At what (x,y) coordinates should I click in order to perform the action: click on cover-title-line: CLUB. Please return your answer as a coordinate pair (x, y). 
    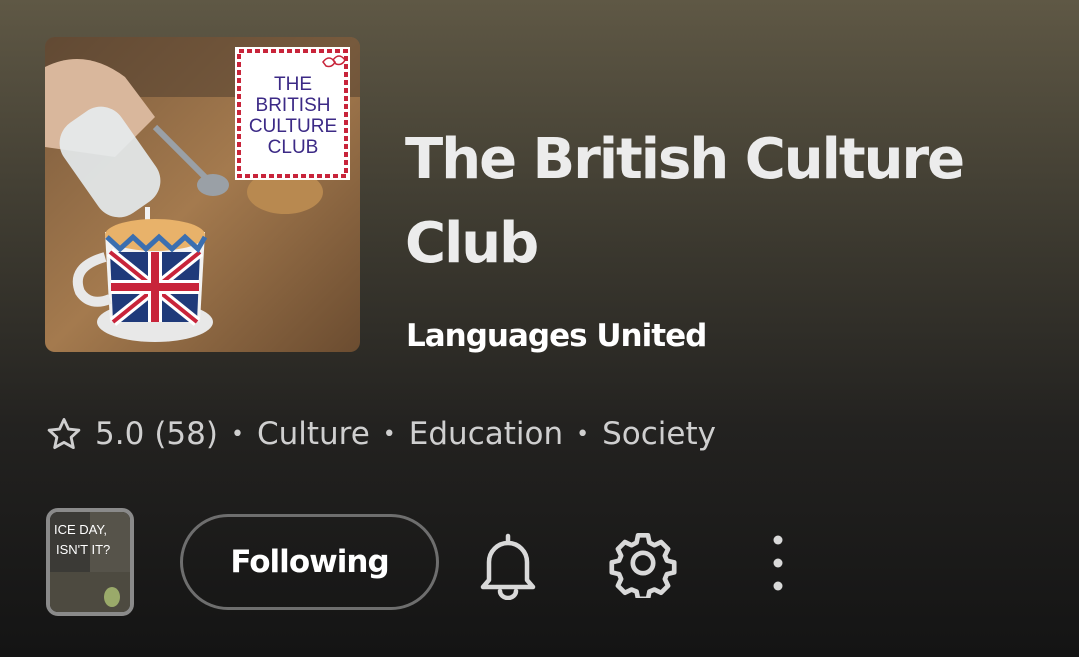
    Looking at the image, I should click on (293, 147).